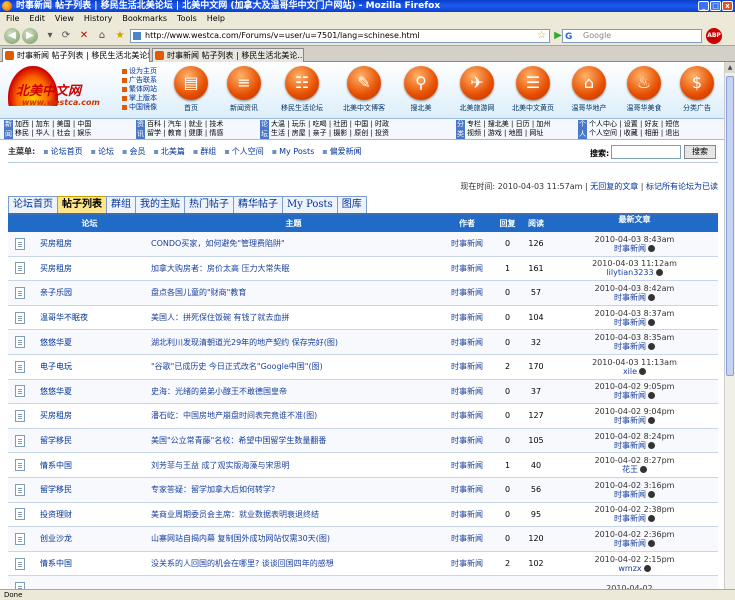 The height and width of the screenshot is (600, 735). I want to click on category-links: 大温 | 玩乐 | 吃喝 | 社团 | 中国 | 时政, so click(330, 124).